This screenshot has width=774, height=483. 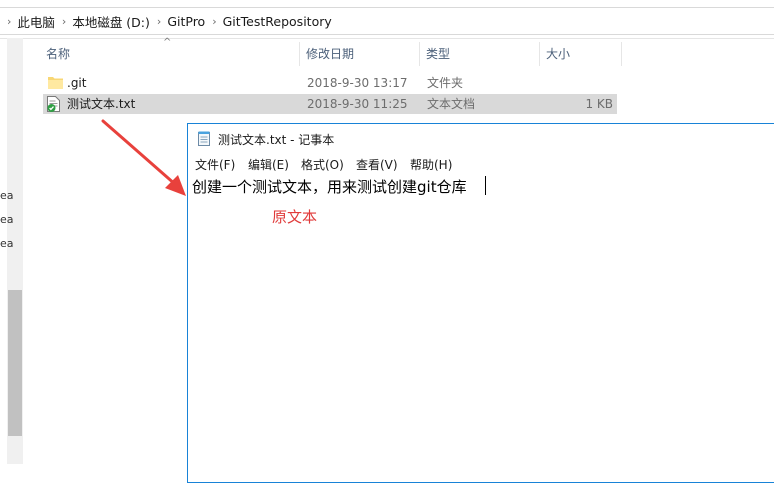 What do you see at coordinates (170, 54) in the screenshot?
I see `column-header-name: 名称` at bounding box center [170, 54].